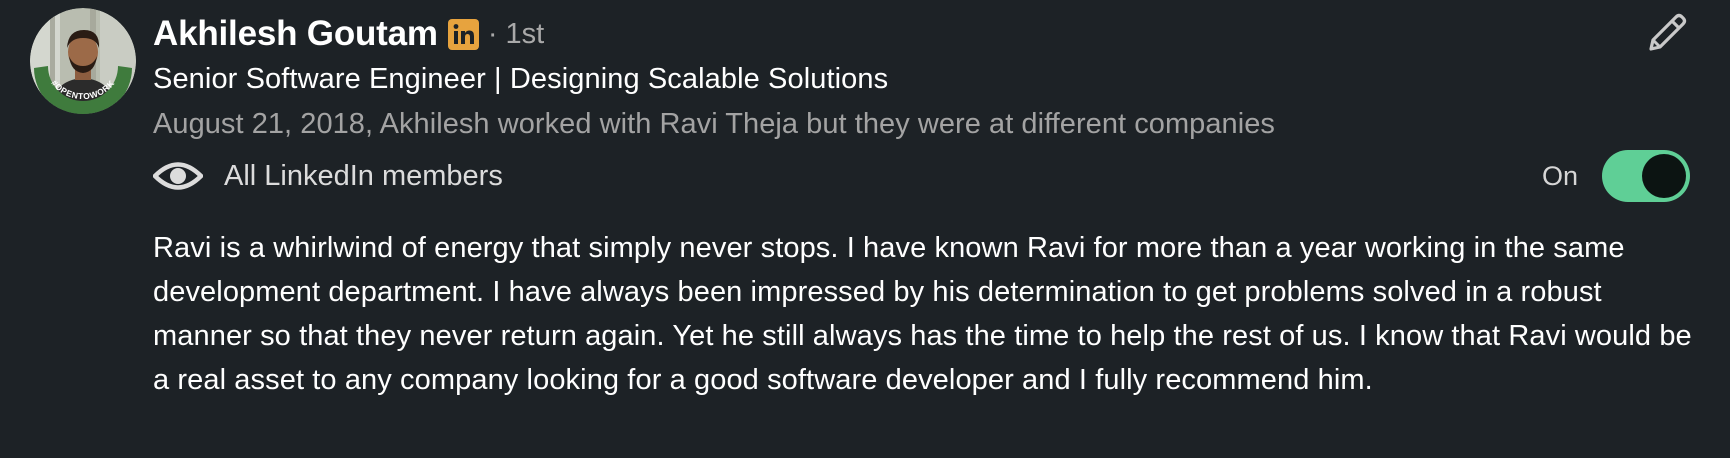 The width and height of the screenshot is (1730, 458). What do you see at coordinates (83, 61) in the screenshot?
I see `avatar: #OPENTOWORK` at bounding box center [83, 61].